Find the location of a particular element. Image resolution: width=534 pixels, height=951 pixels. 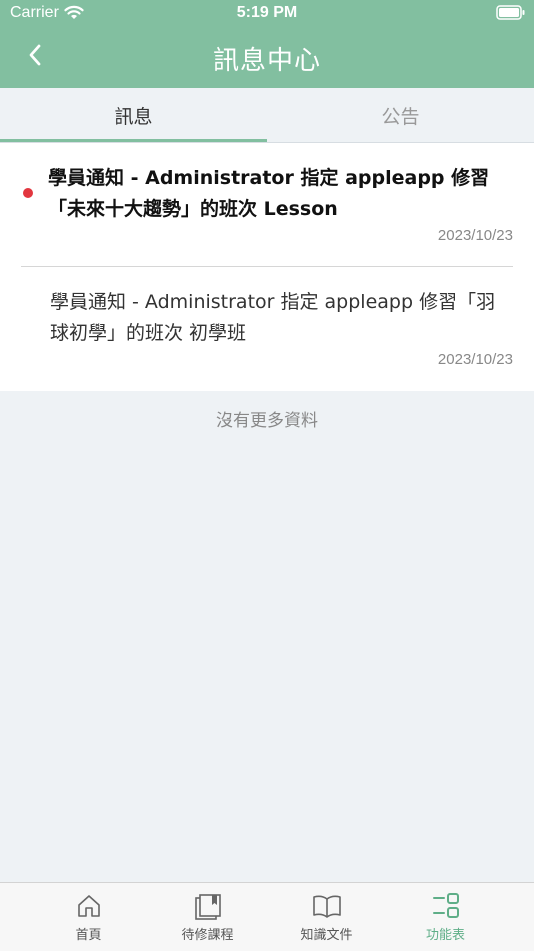

no-more-data-label: 沒有更多資料 is located at coordinates (267, 421).